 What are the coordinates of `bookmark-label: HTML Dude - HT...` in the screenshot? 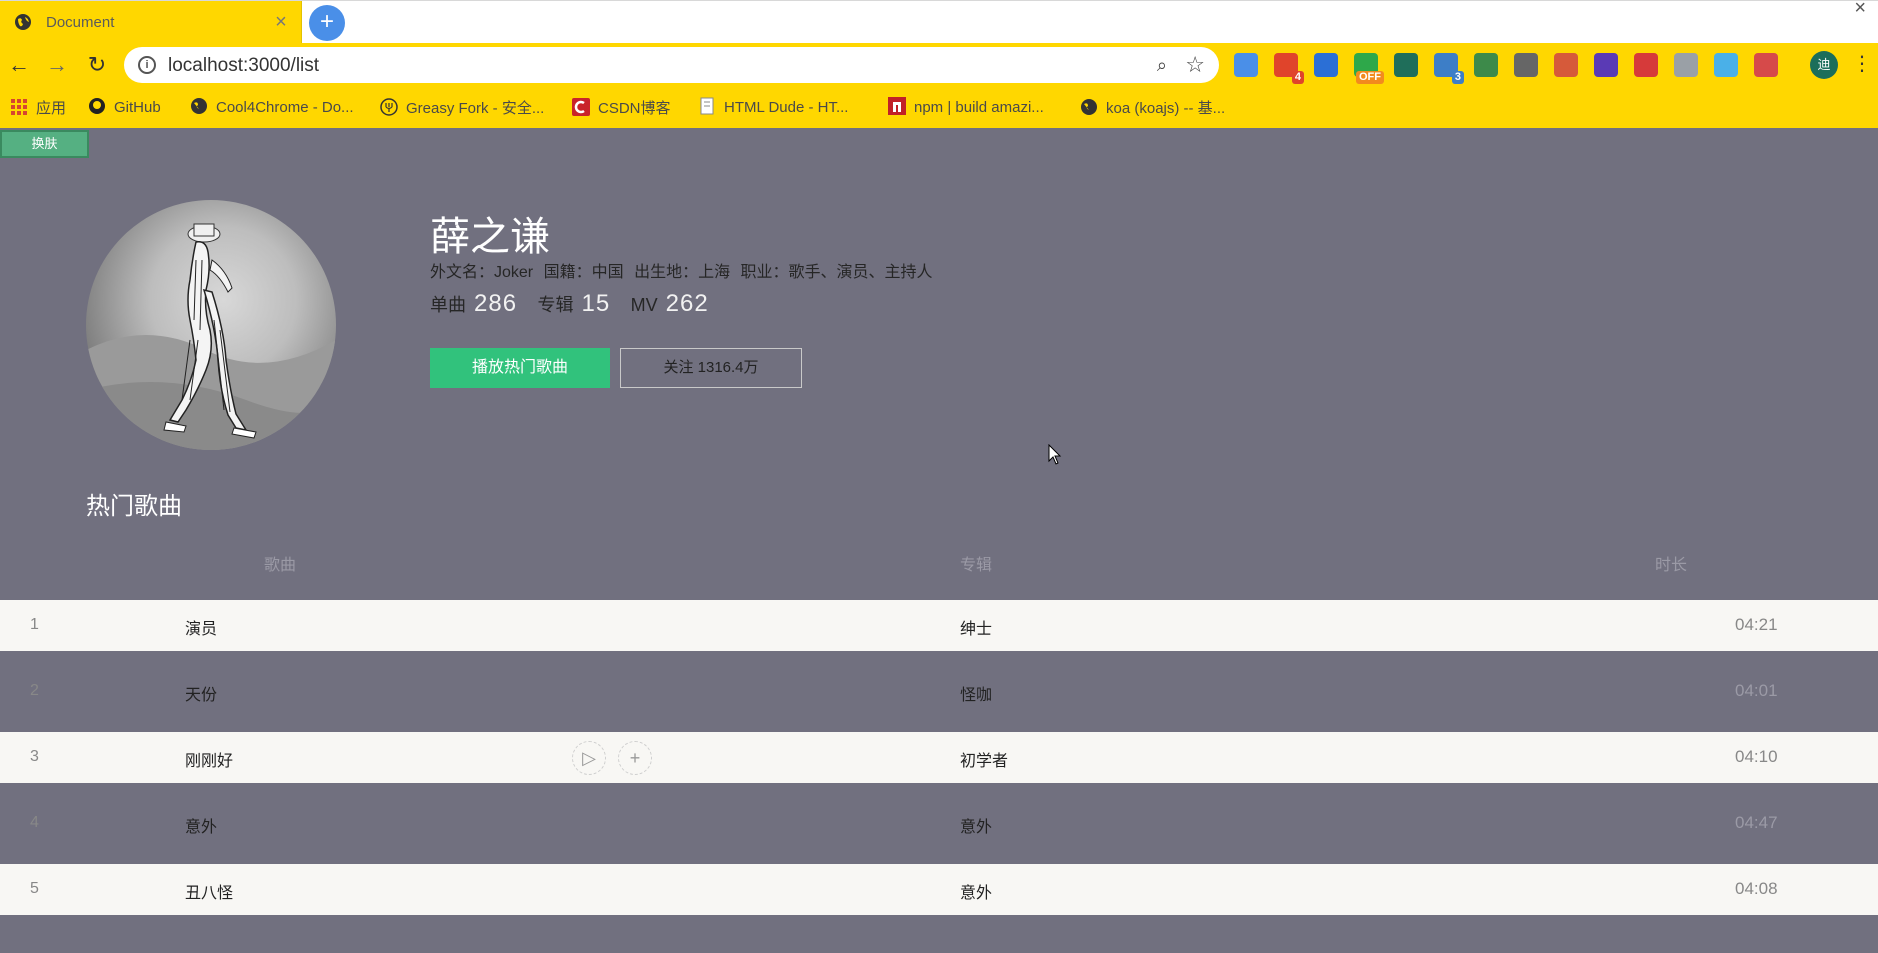 It's located at (786, 107).